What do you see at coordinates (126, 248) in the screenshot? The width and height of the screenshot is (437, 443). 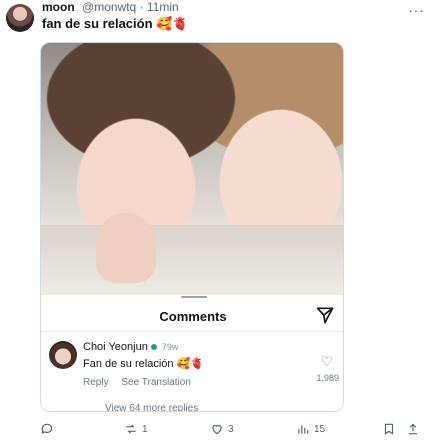 I see `photo-hand` at bounding box center [126, 248].